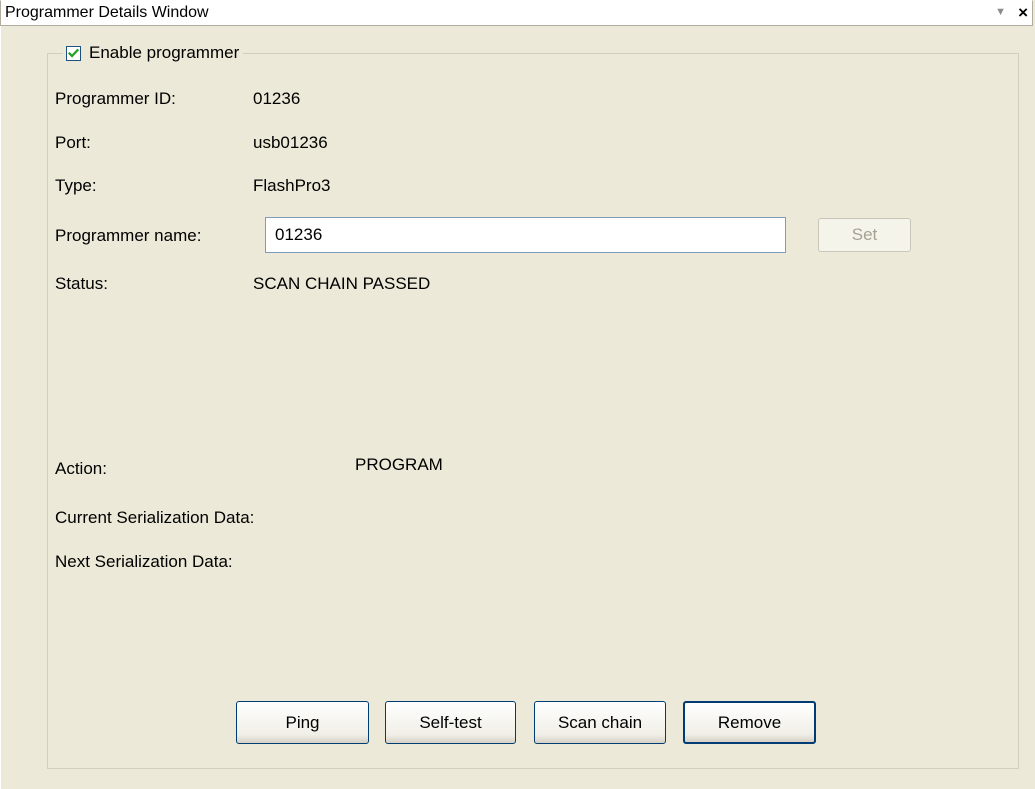 This screenshot has height=789, width=1035. Describe the element at coordinates (81, 283) in the screenshot. I see `status-label: Status:` at that location.